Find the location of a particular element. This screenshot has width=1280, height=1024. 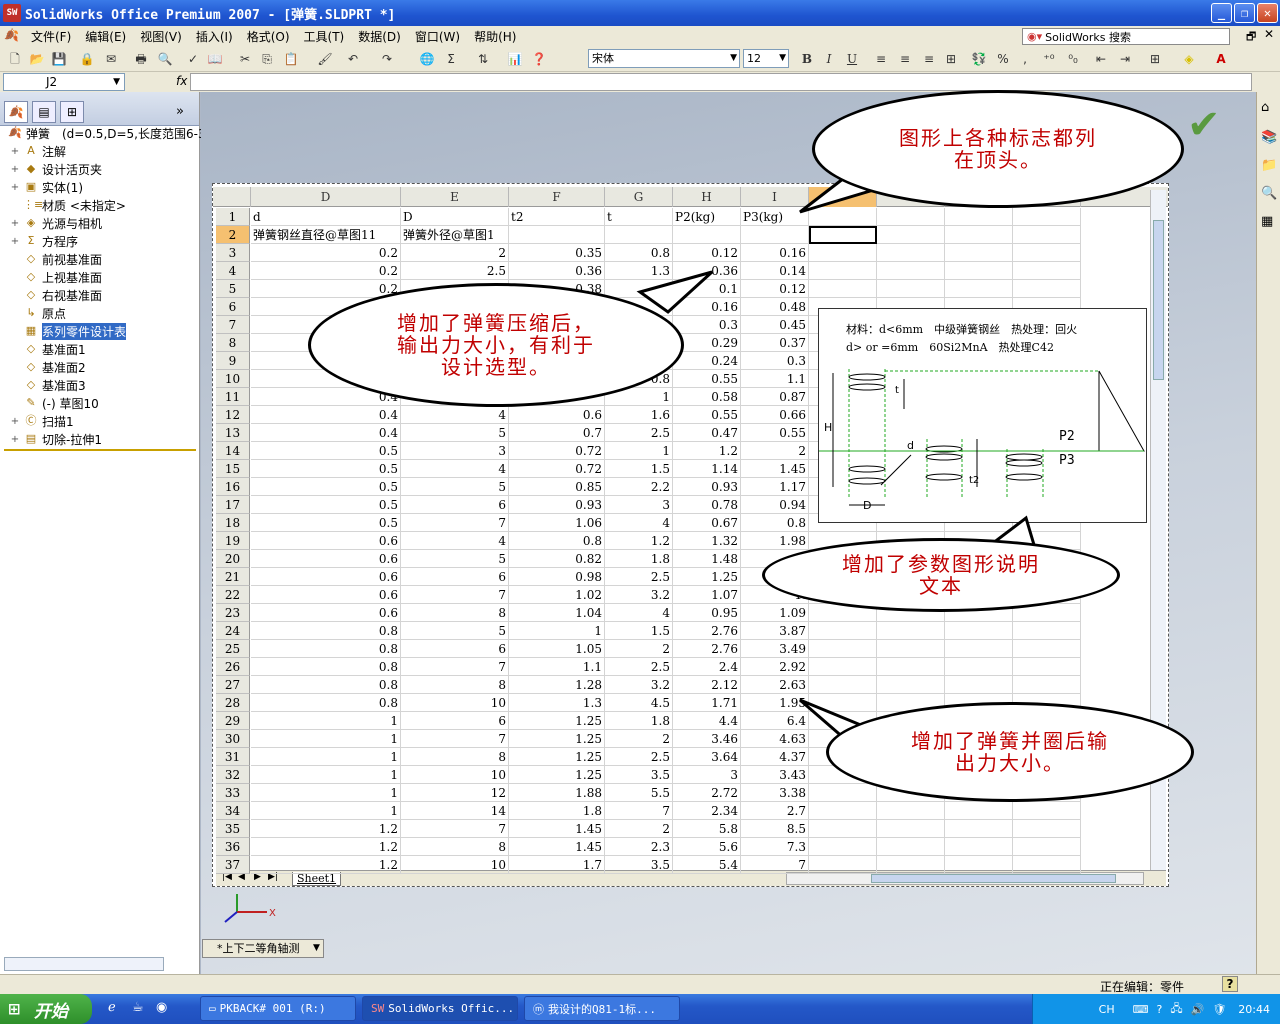

row-header: 1 is located at coordinates (233, 217).